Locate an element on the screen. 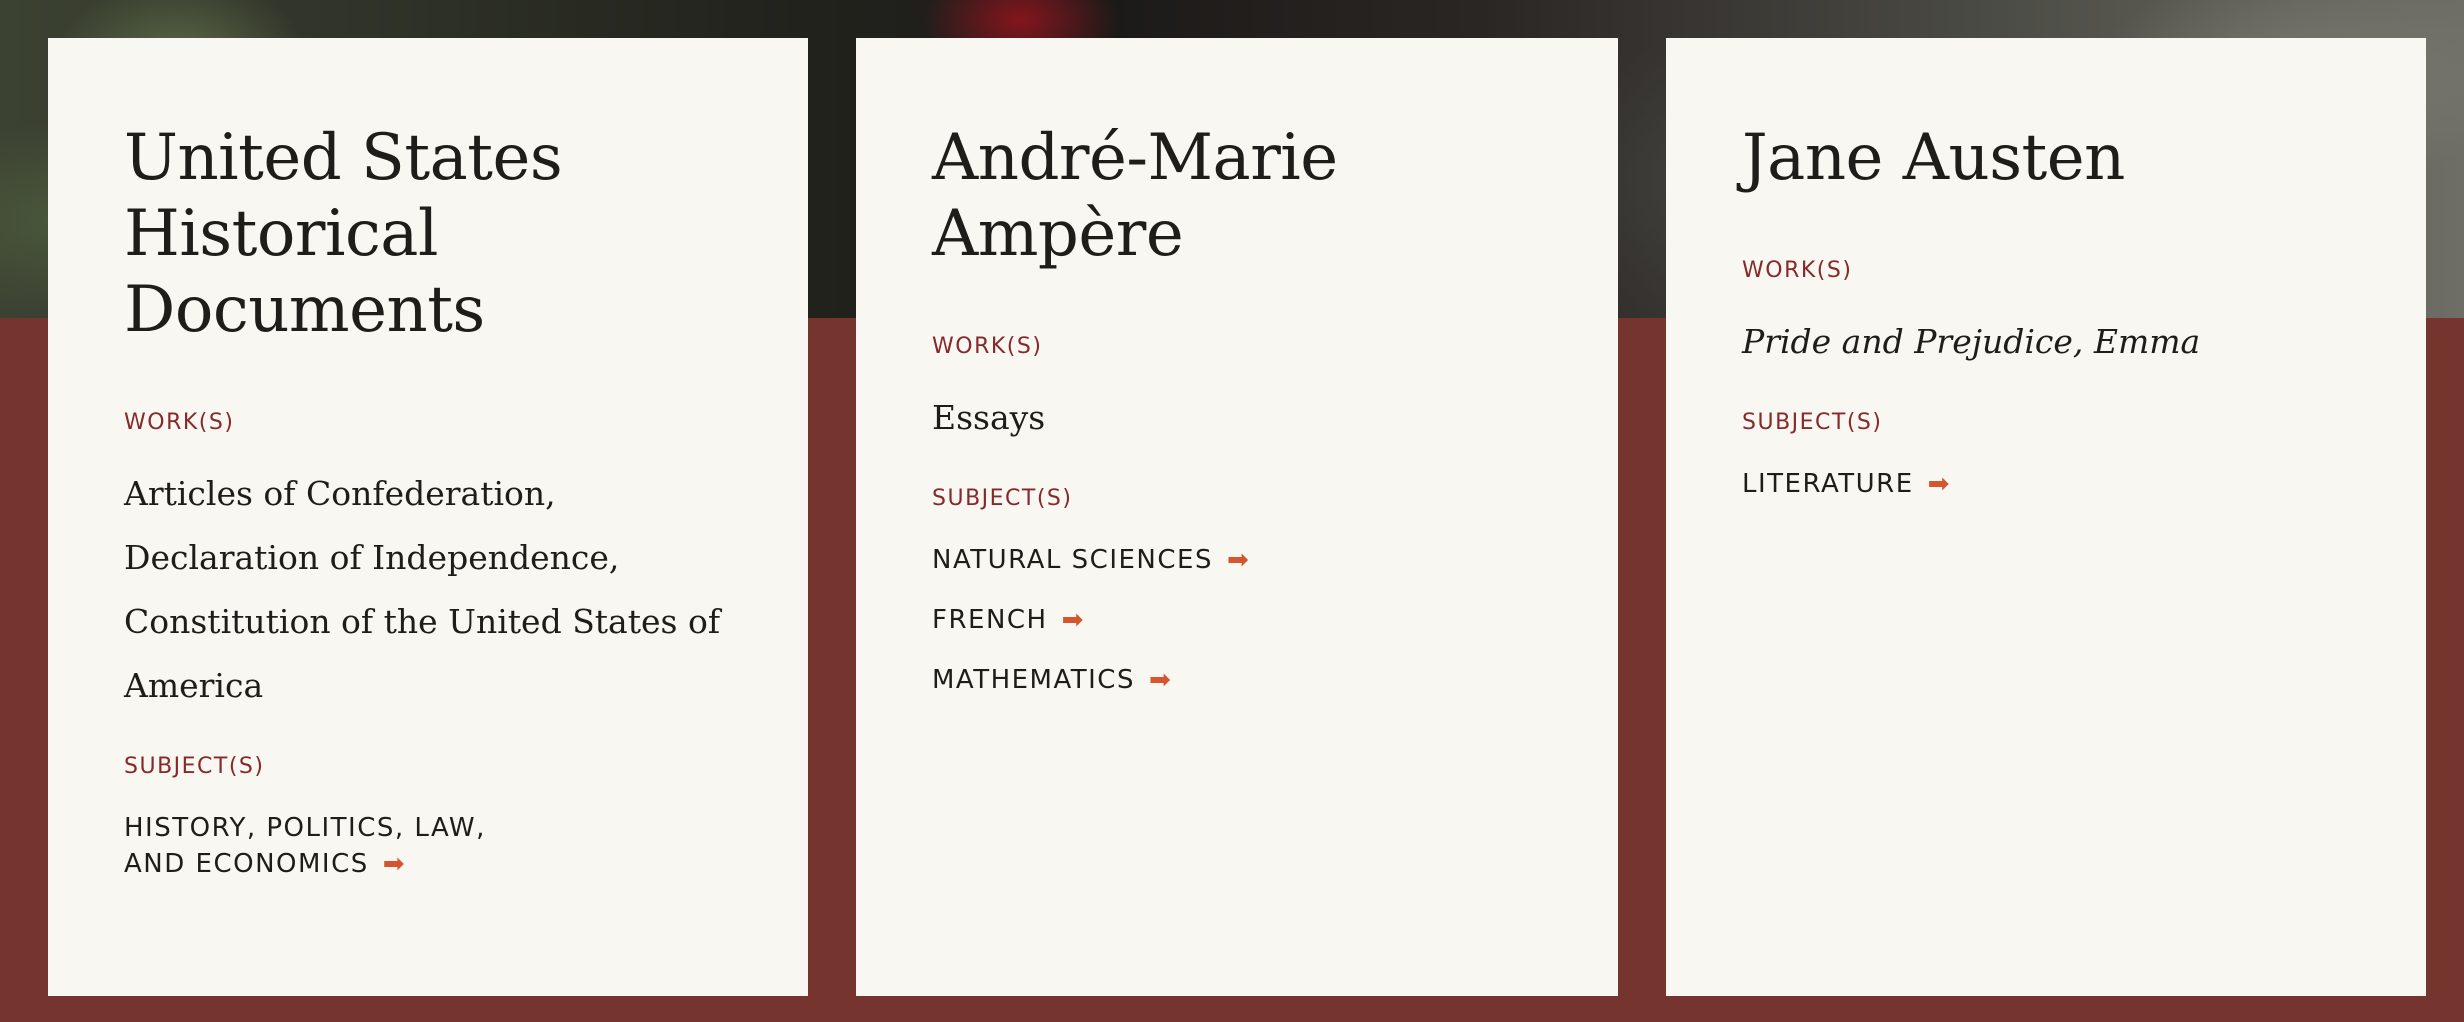 The height and width of the screenshot is (1022, 2464). works-list: Essays is located at coordinates (989, 417).